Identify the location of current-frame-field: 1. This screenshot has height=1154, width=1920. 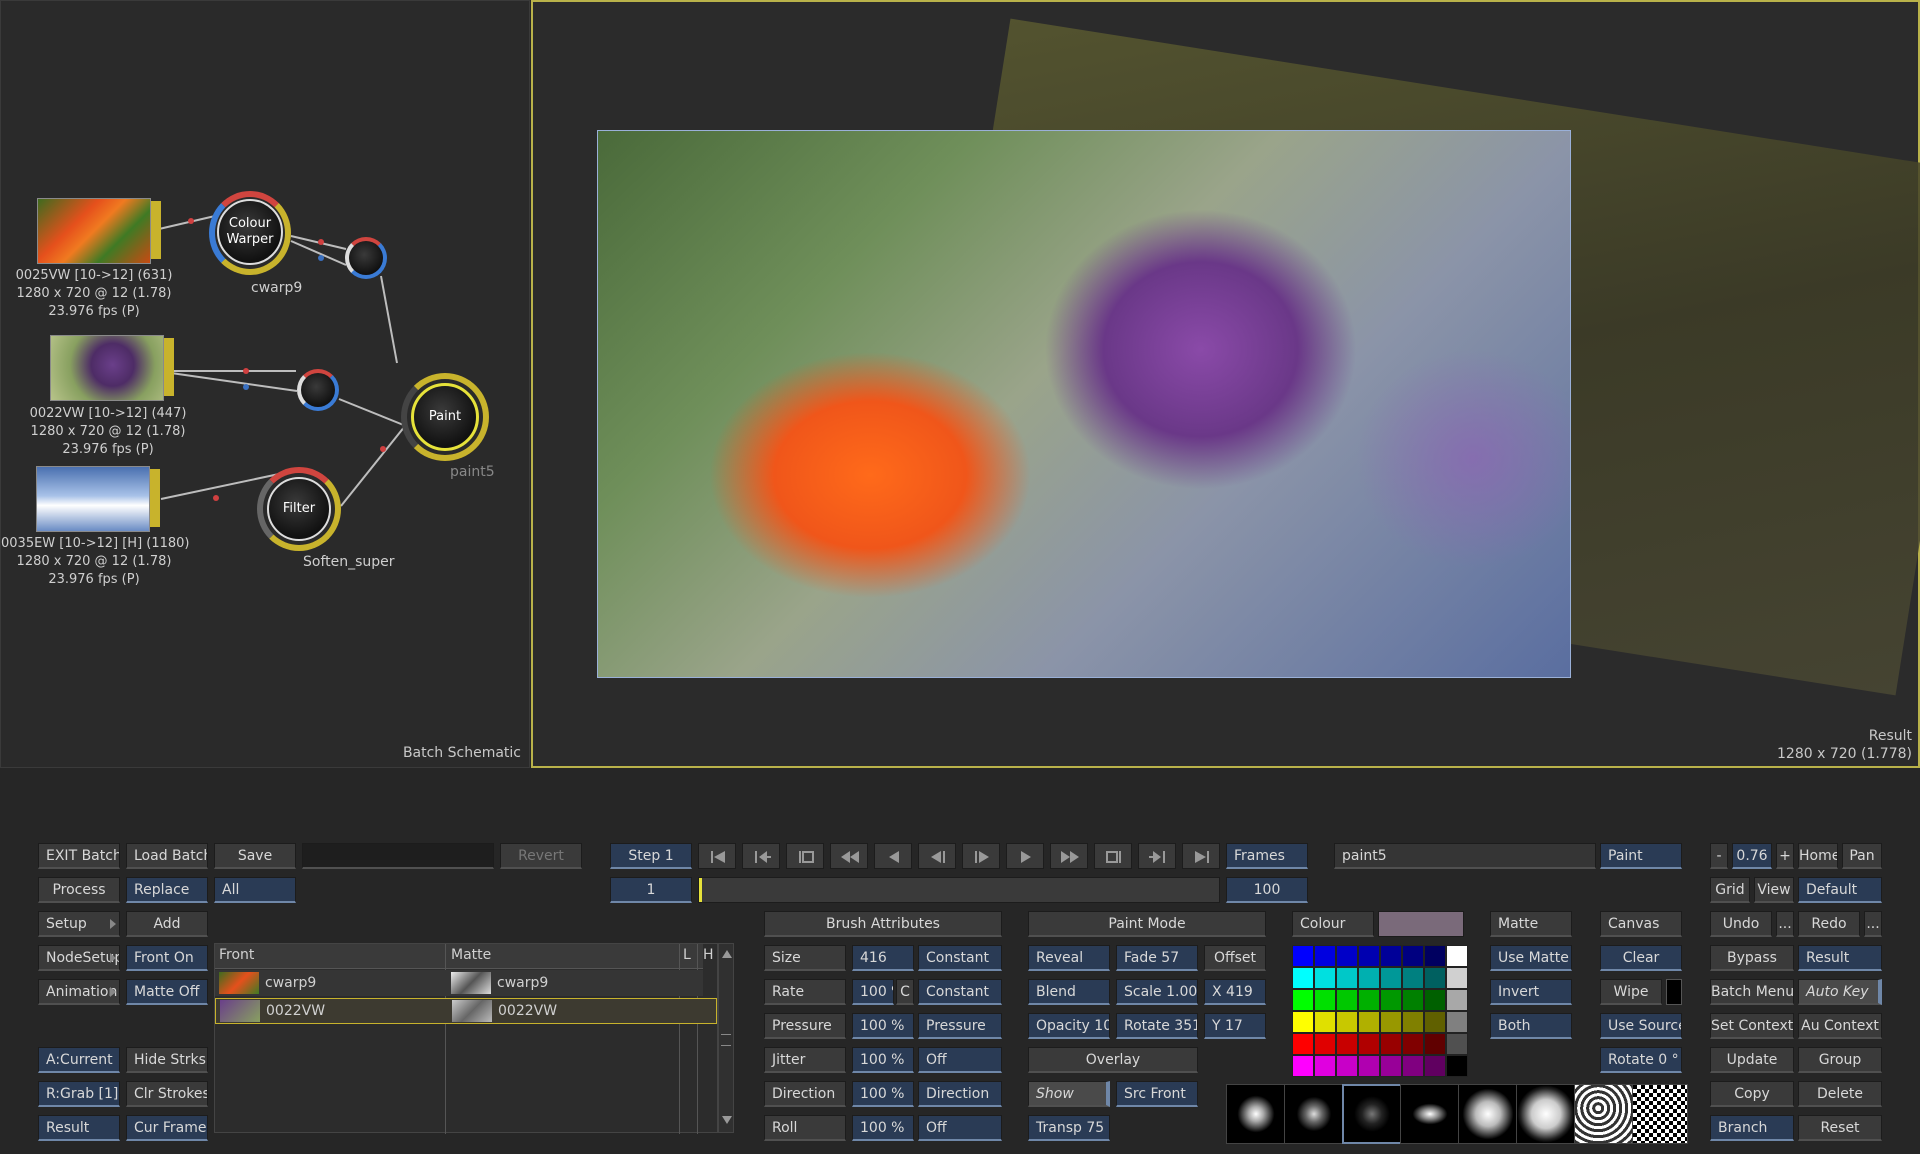
(651, 890).